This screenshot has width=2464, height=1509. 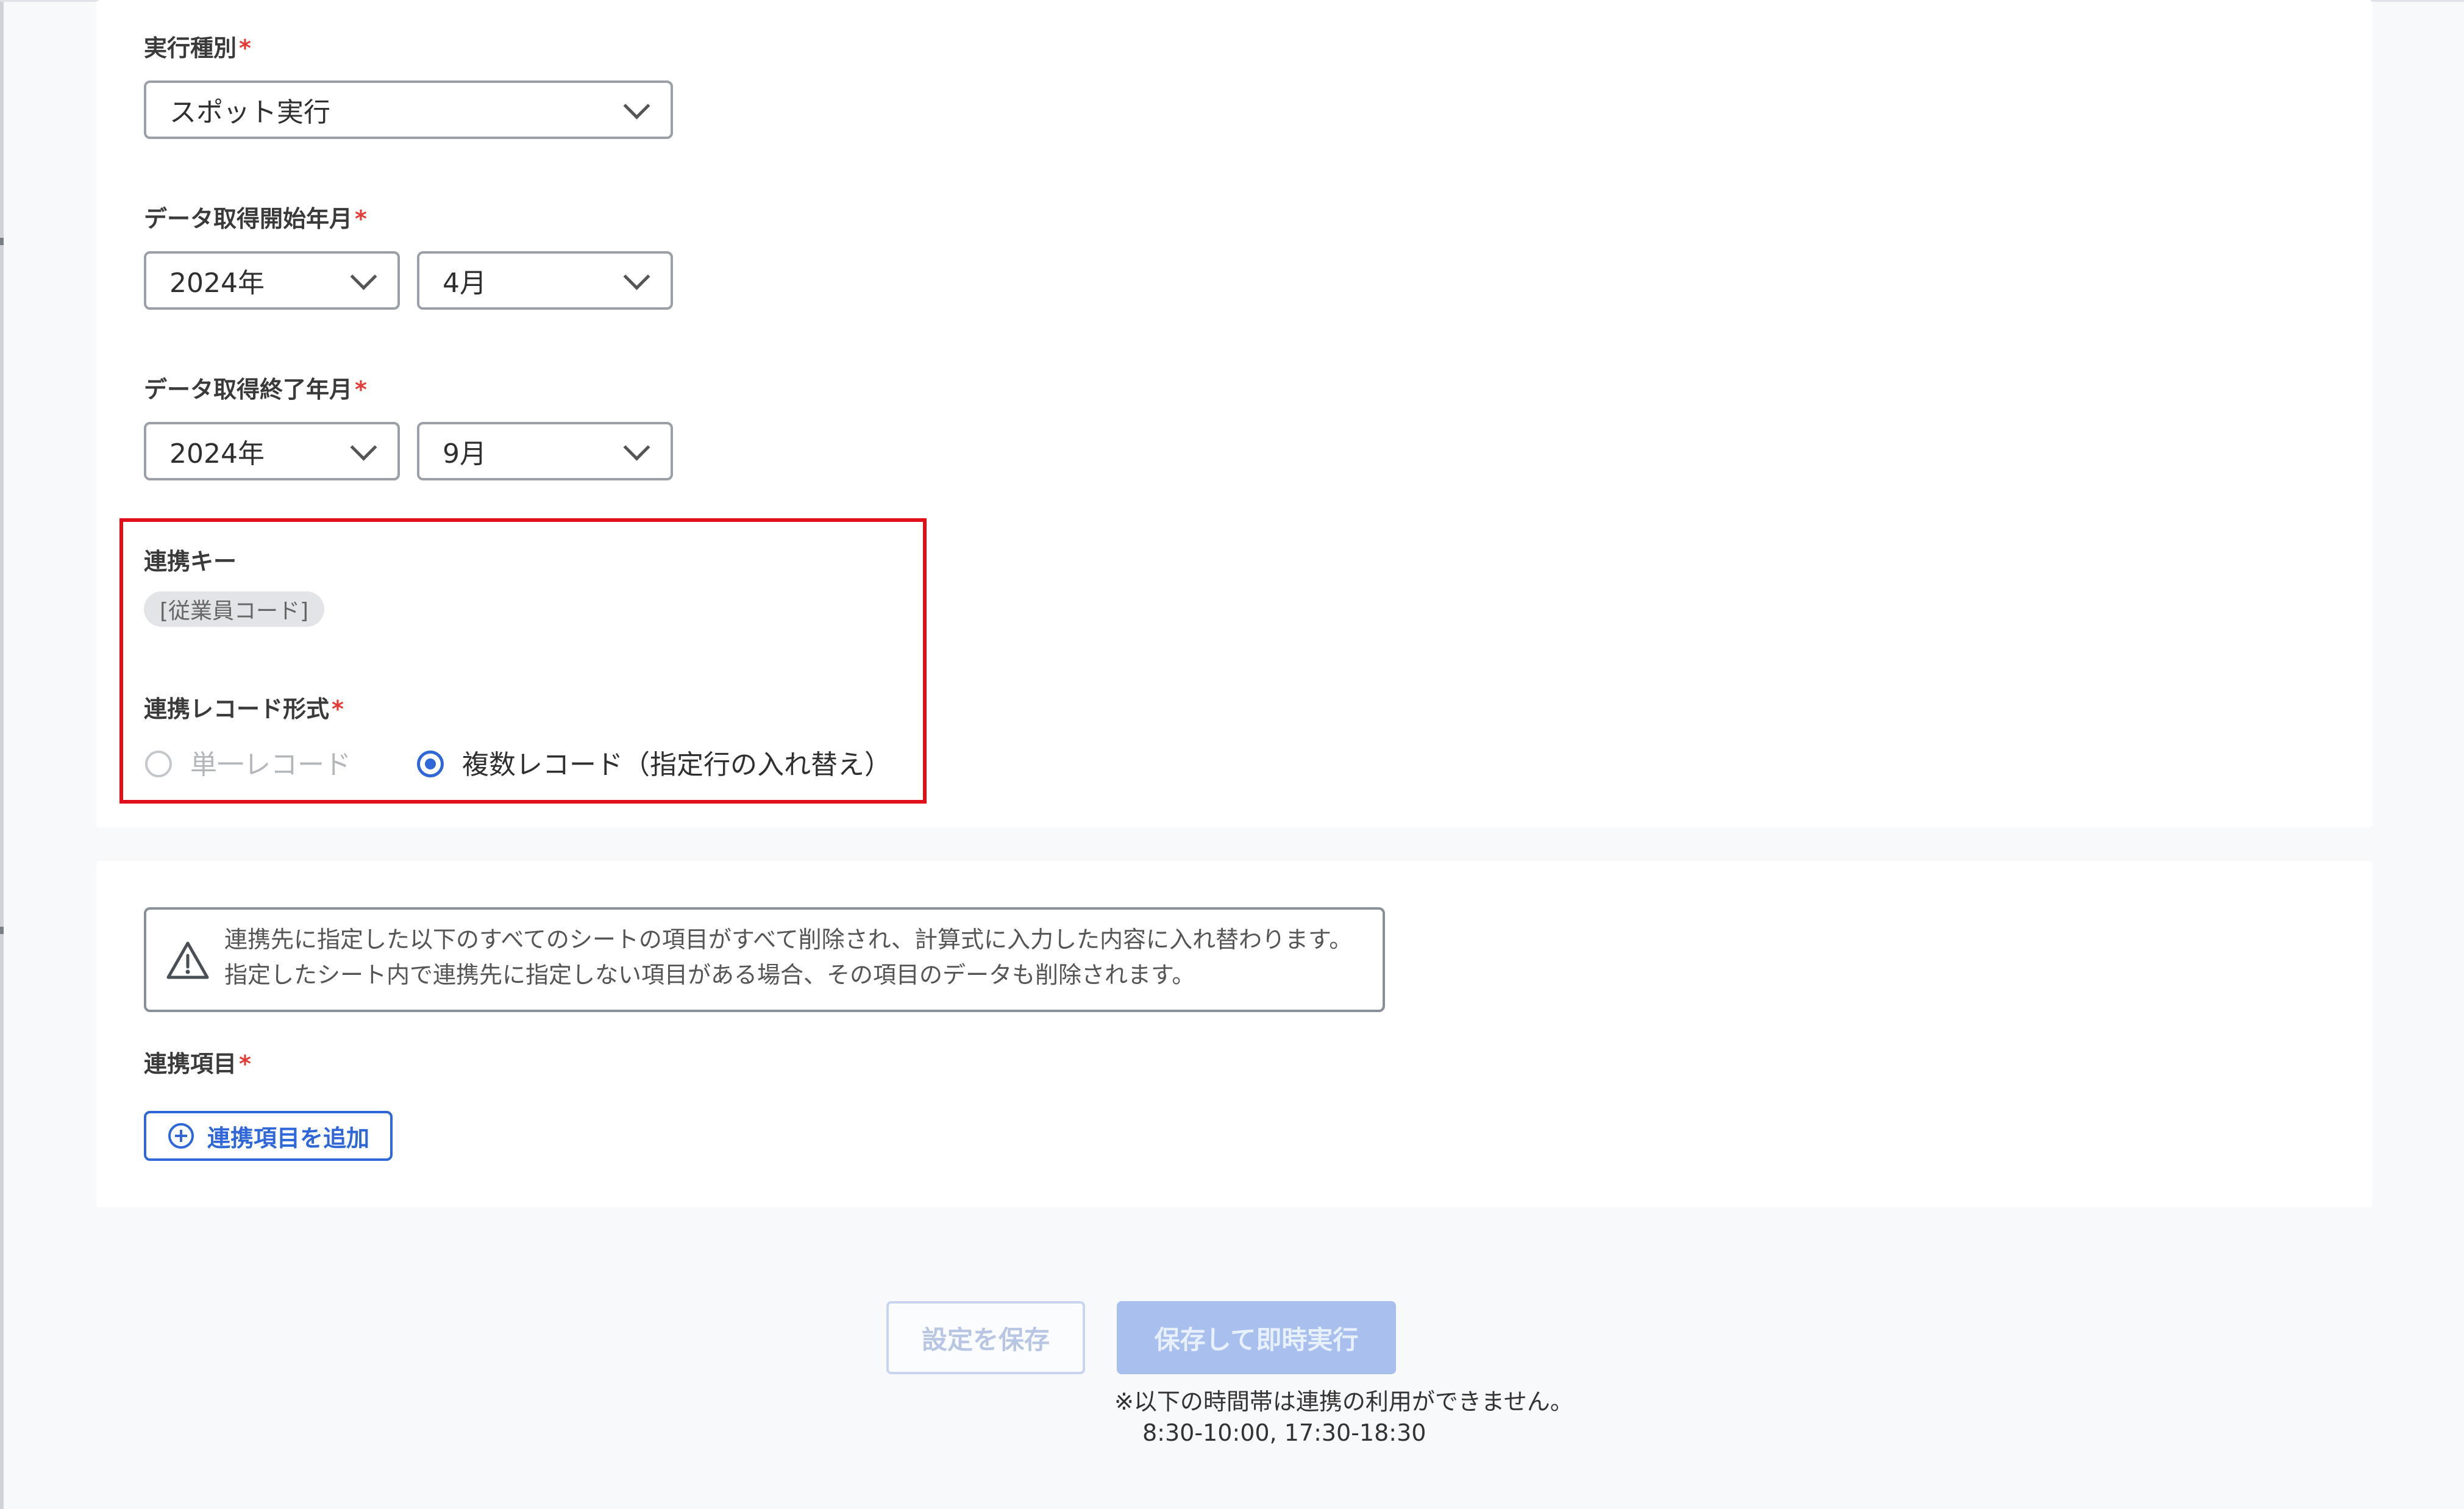 I want to click on add-link-item-button: 連携項目を追加, so click(x=268, y=1136).